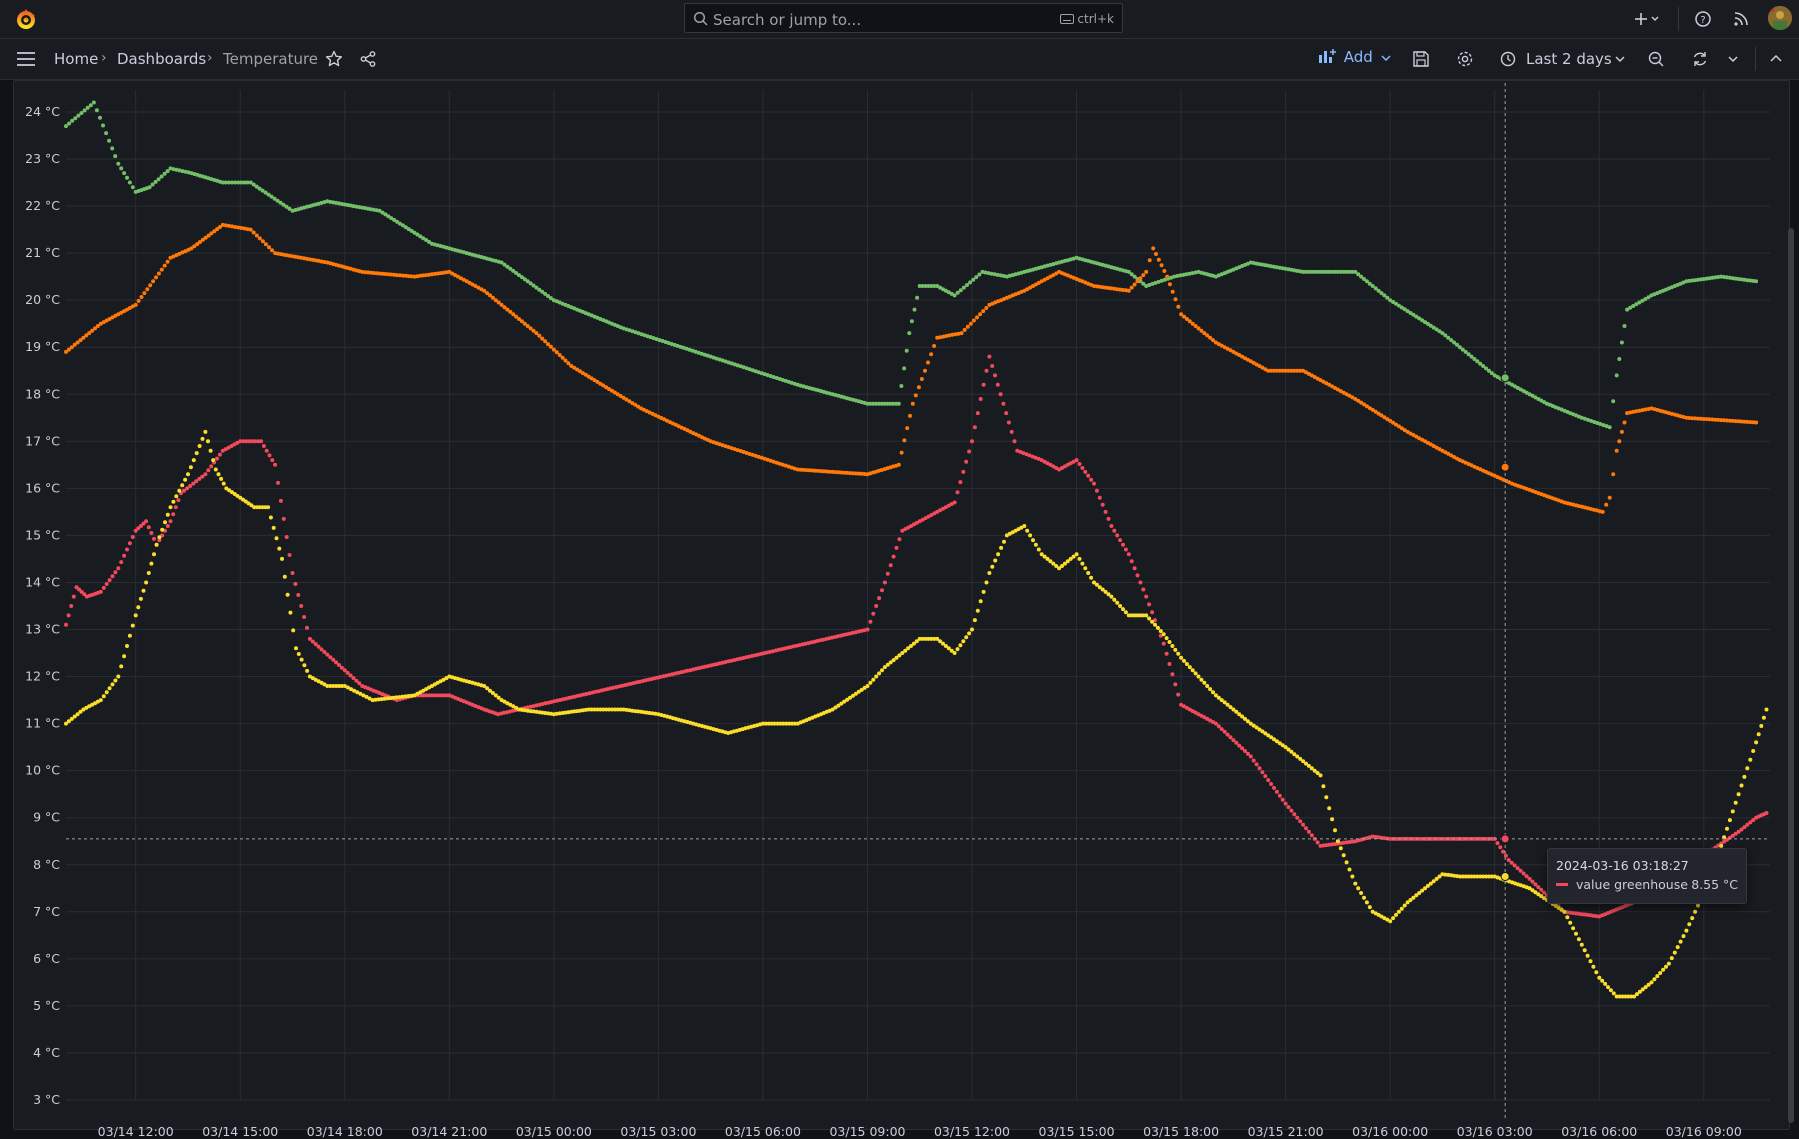 The width and height of the screenshot is (1799, 1139). Describe the element at coordinates (334, 59) in the screenshot. I see `star-icon` at that location.